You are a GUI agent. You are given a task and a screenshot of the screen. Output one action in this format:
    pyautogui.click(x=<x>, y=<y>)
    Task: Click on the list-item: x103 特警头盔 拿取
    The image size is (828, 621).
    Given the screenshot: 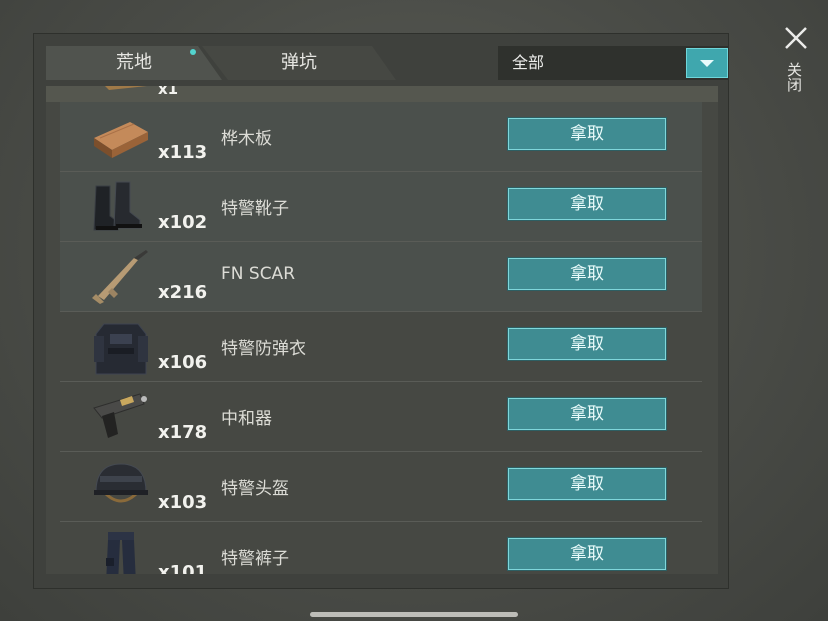 What is the action you would take?
    pyautogui.click(x=381, y=487)
    